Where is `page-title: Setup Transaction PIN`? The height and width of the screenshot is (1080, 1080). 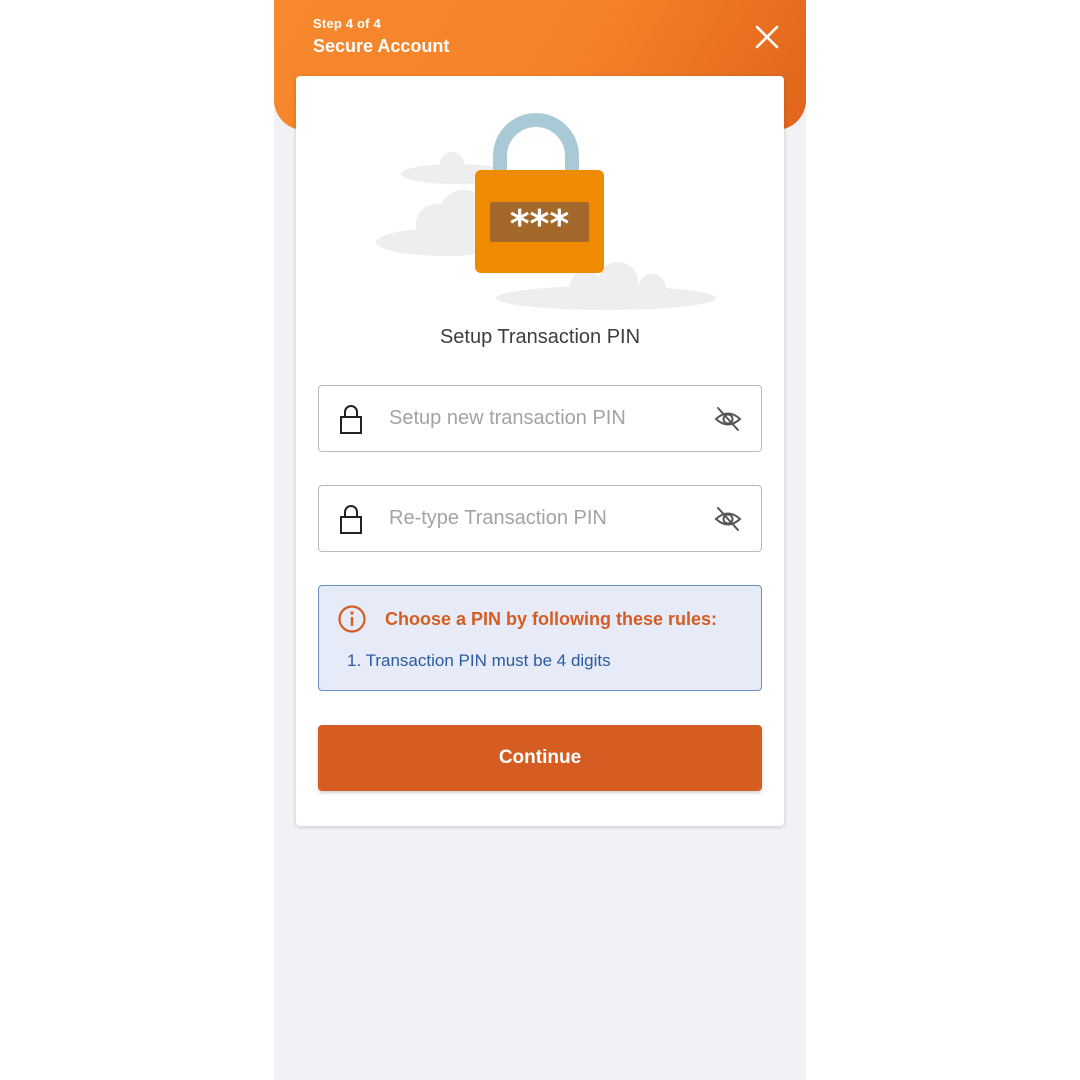
page-title: Setup Transaction PIN is located at coordinates (540, 337).